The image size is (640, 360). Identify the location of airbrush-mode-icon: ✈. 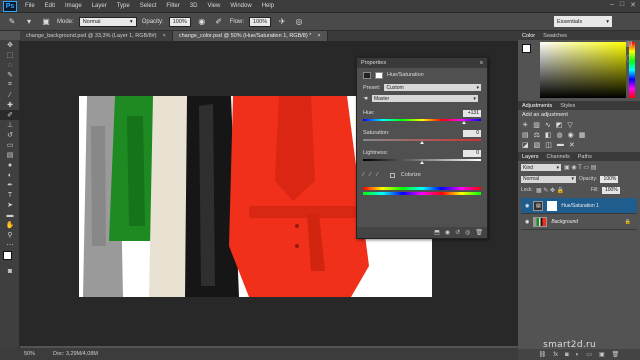
(282, 21).